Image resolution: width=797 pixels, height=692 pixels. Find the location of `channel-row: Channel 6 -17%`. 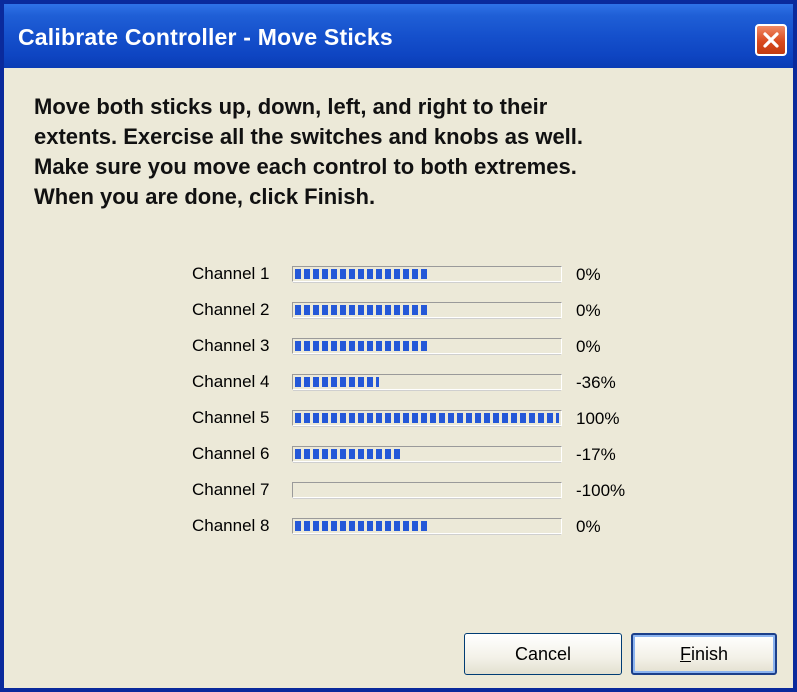

channel-row: Channel 6 -17% is located at coordinates (424, 458).